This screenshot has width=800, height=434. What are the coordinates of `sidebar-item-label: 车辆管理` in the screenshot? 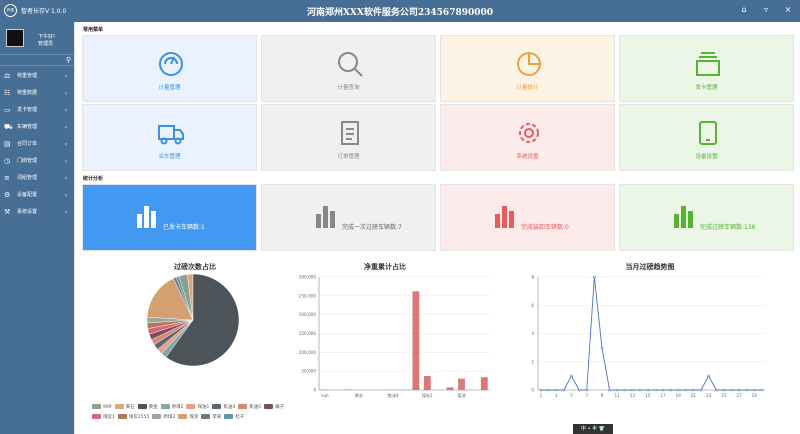 It's located at (27, 127).